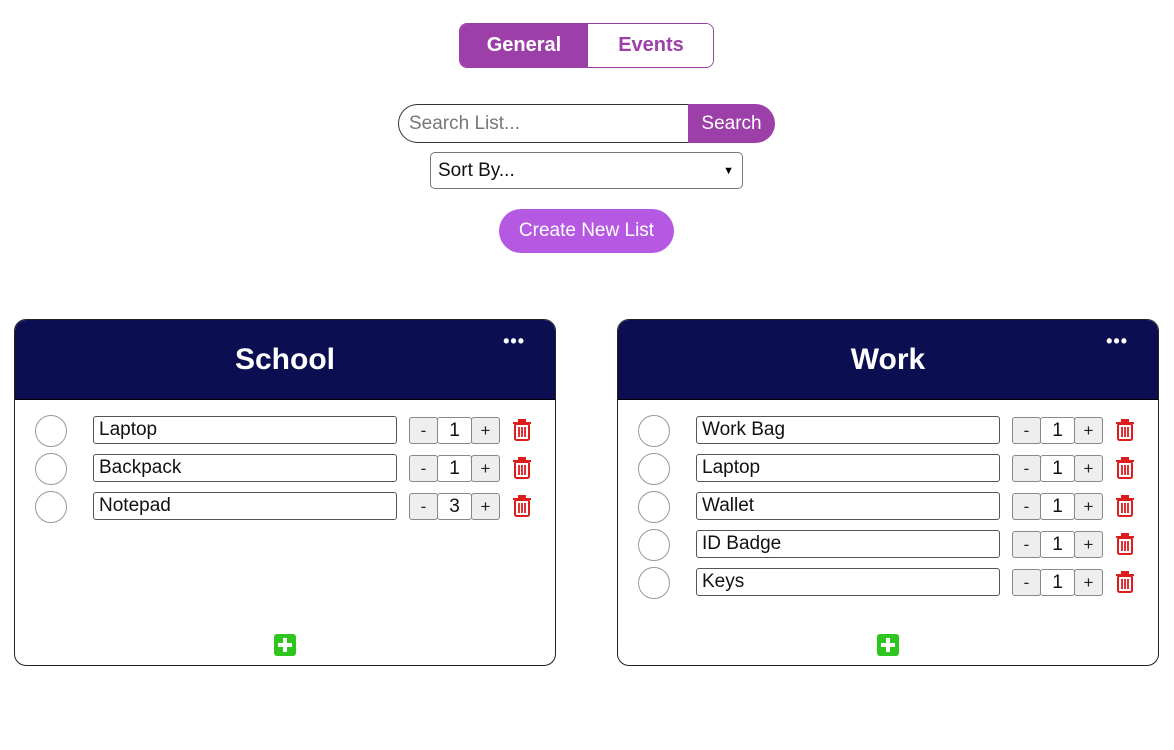  I want to click on dropdown-caret-icon: ▼, so click(728, 170).